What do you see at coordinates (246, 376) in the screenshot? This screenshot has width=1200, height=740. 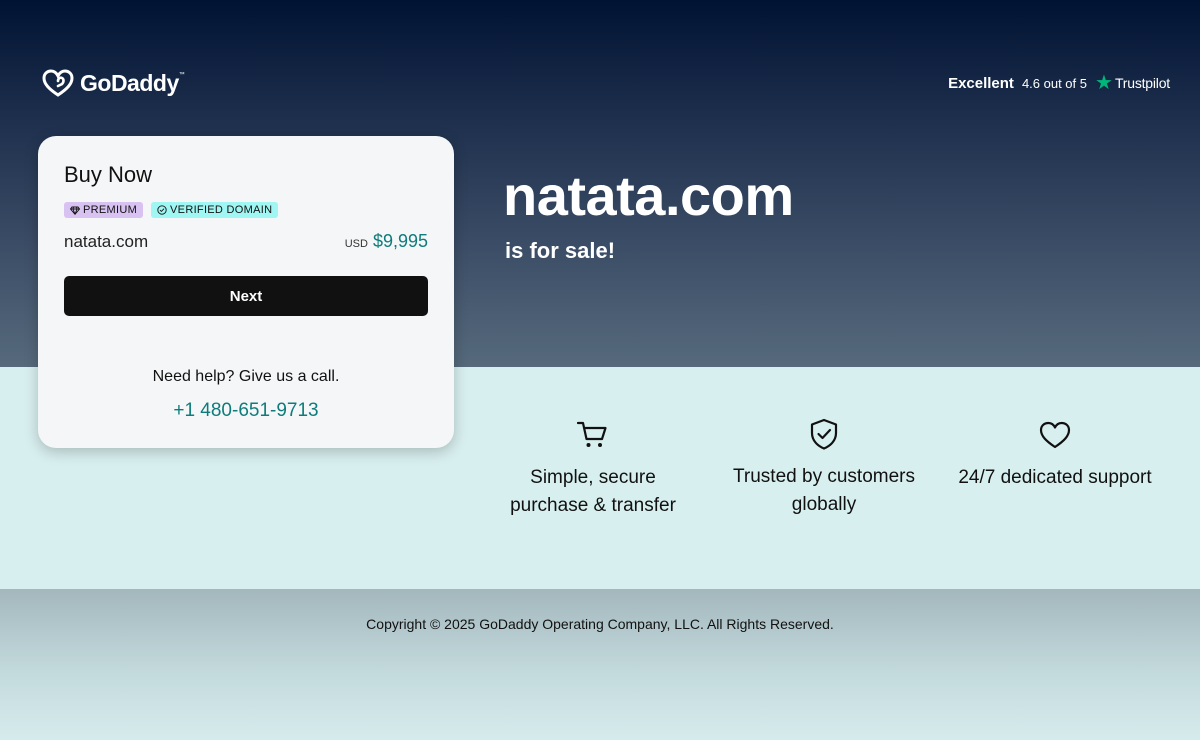 I see `help-text: Need help? Give us a call.` at bounding box center [246, 376].